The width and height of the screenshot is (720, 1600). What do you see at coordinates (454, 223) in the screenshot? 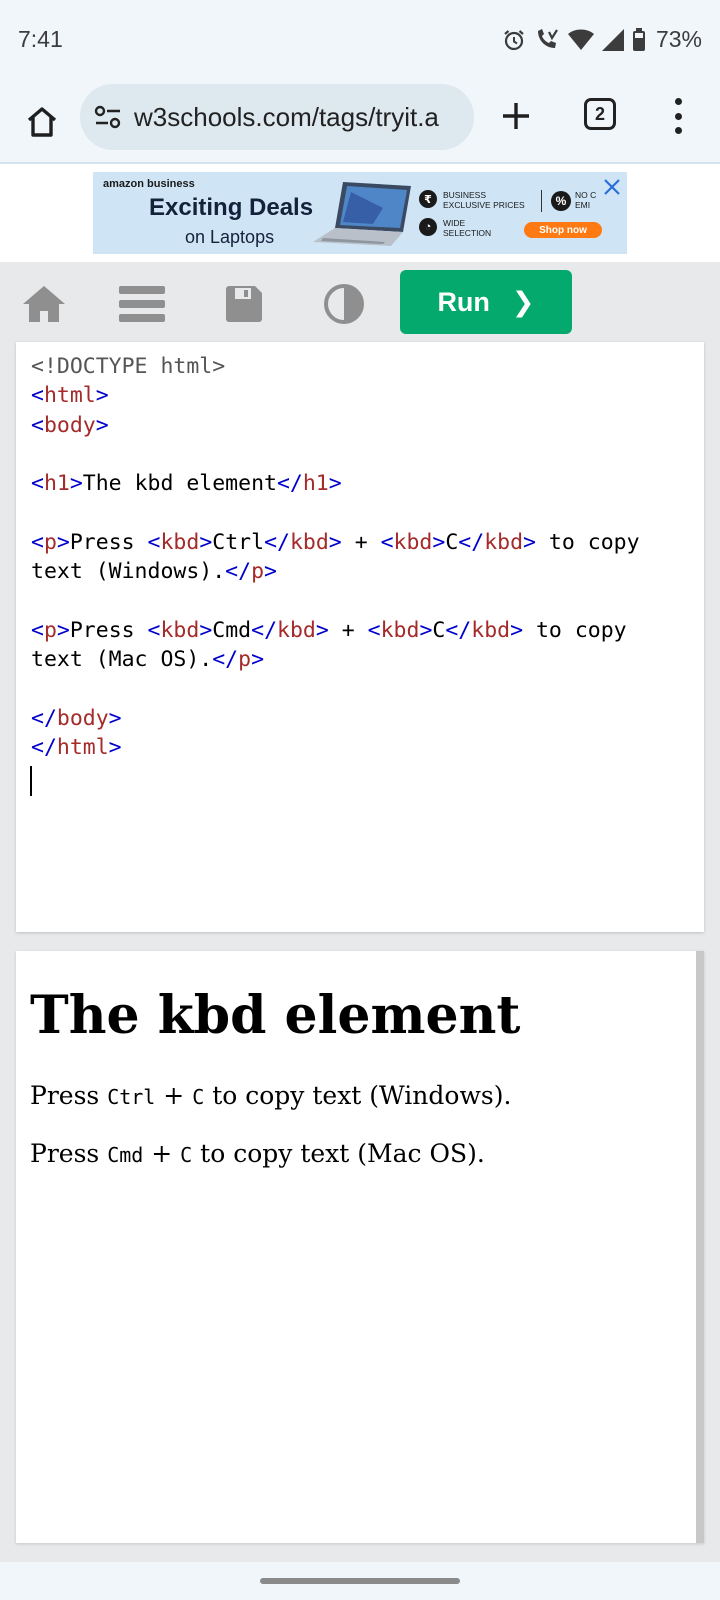
I see `ad-feature-2-line1: WIDE` at bounding box center [454, 223].